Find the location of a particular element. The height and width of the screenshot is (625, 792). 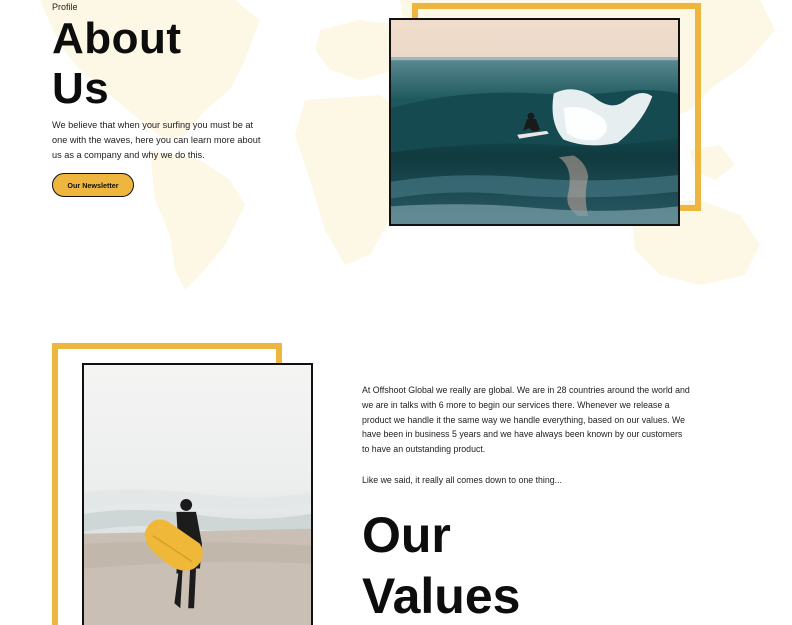

surfer-beach-image is located at coordinates (197, 494).